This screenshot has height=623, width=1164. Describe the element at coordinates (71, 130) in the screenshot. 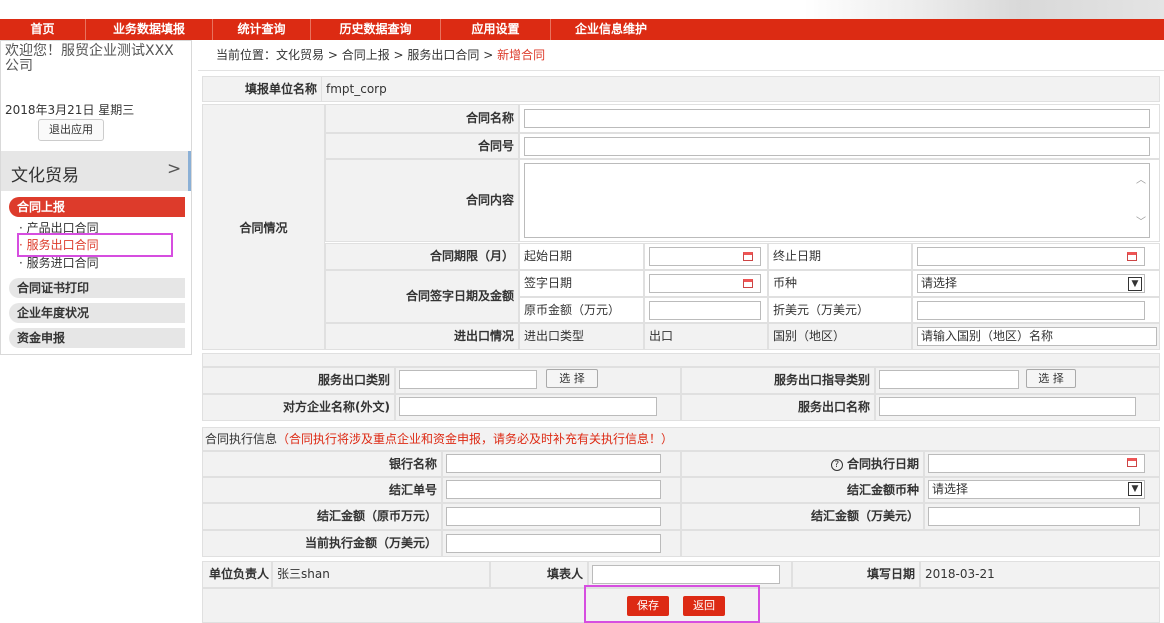

I see `logout-button: 退出应用` at that location.